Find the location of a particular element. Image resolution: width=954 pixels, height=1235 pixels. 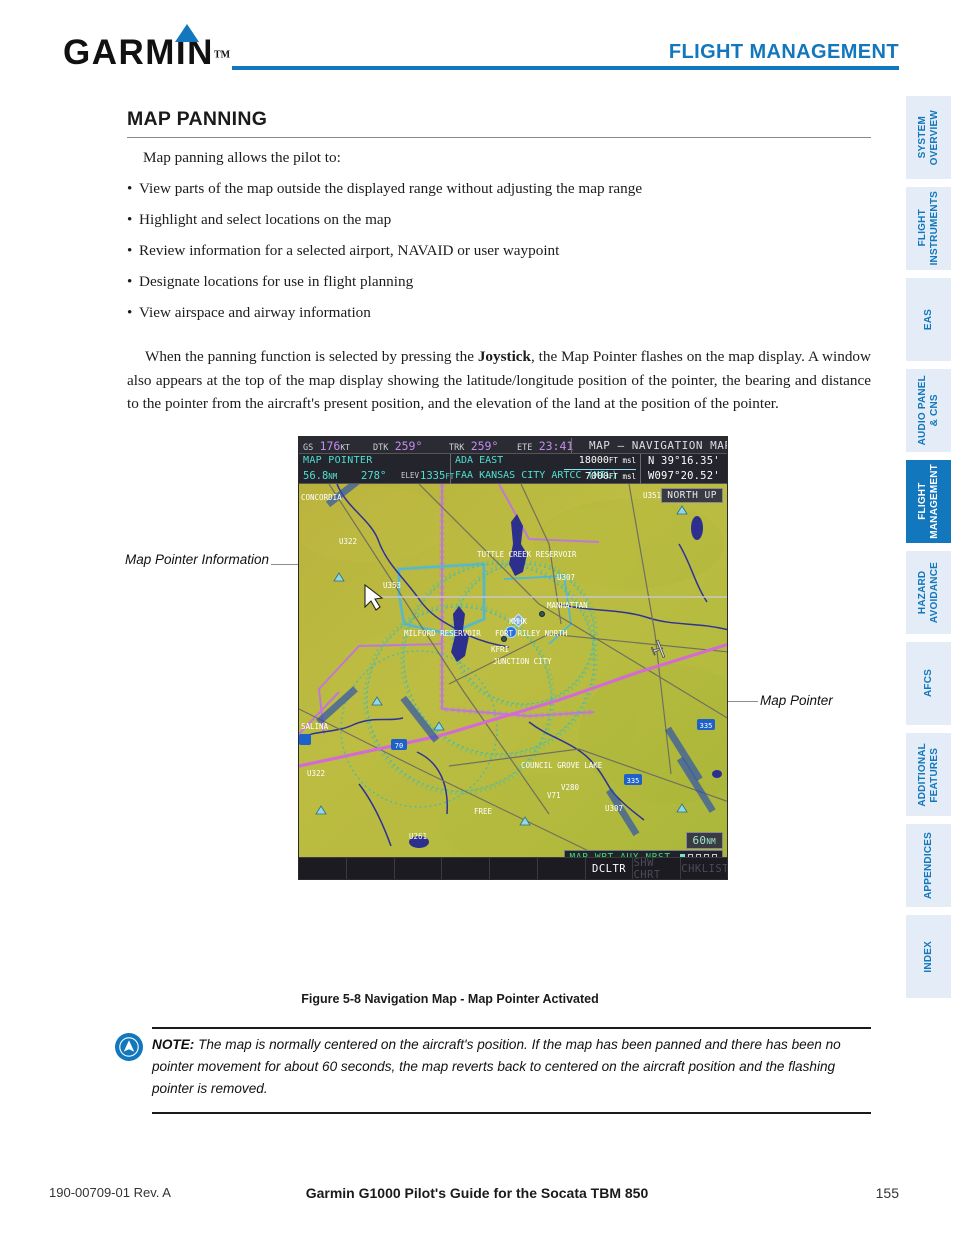

ete-value: 23:41 is located at coordinates (556, 446).